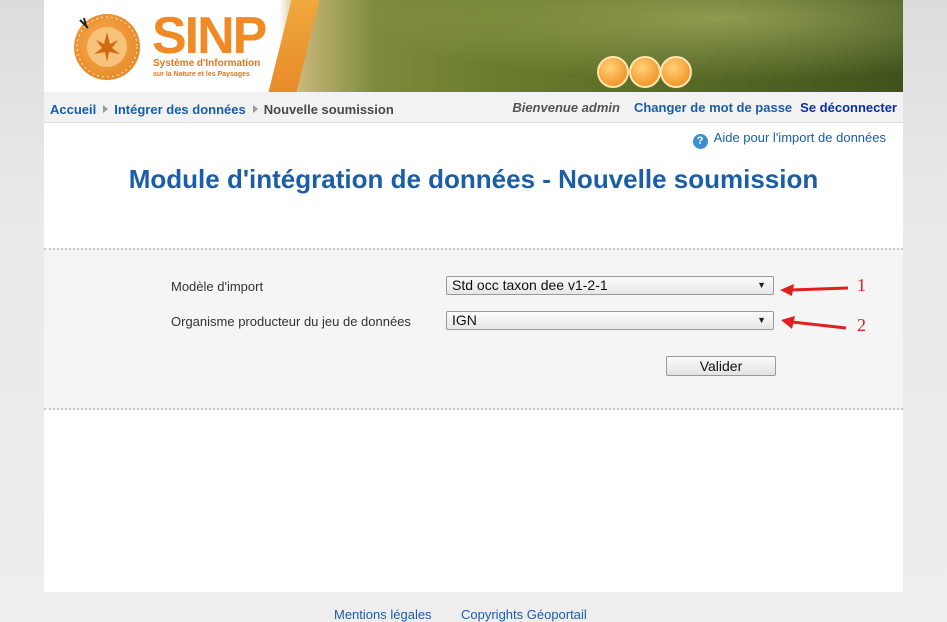  What do you see at coordinates (799, 137) in the screenshot?
I see `help-link-label: Aide pour l'import de données` at bounding box center [799, 137].